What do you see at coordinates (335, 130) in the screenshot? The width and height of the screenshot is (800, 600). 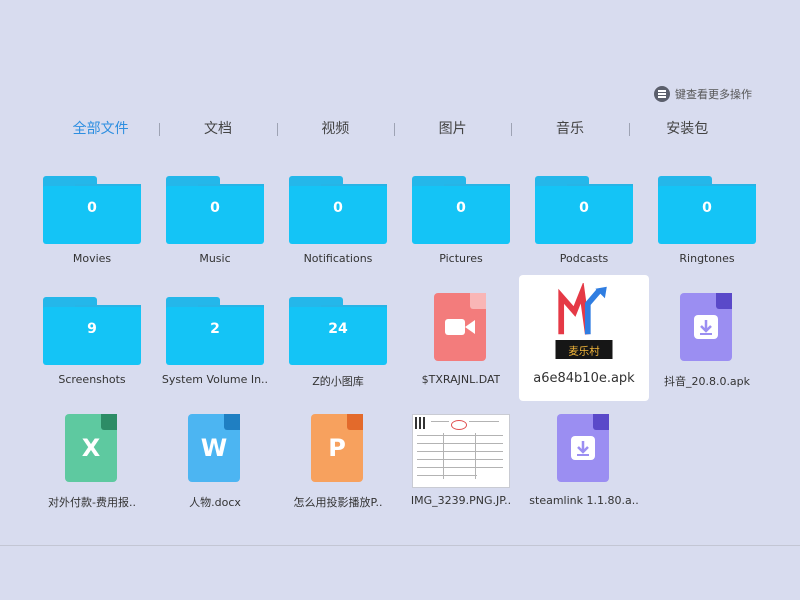 I see `tab-videos: 视频` at bounding box center [335, 130].